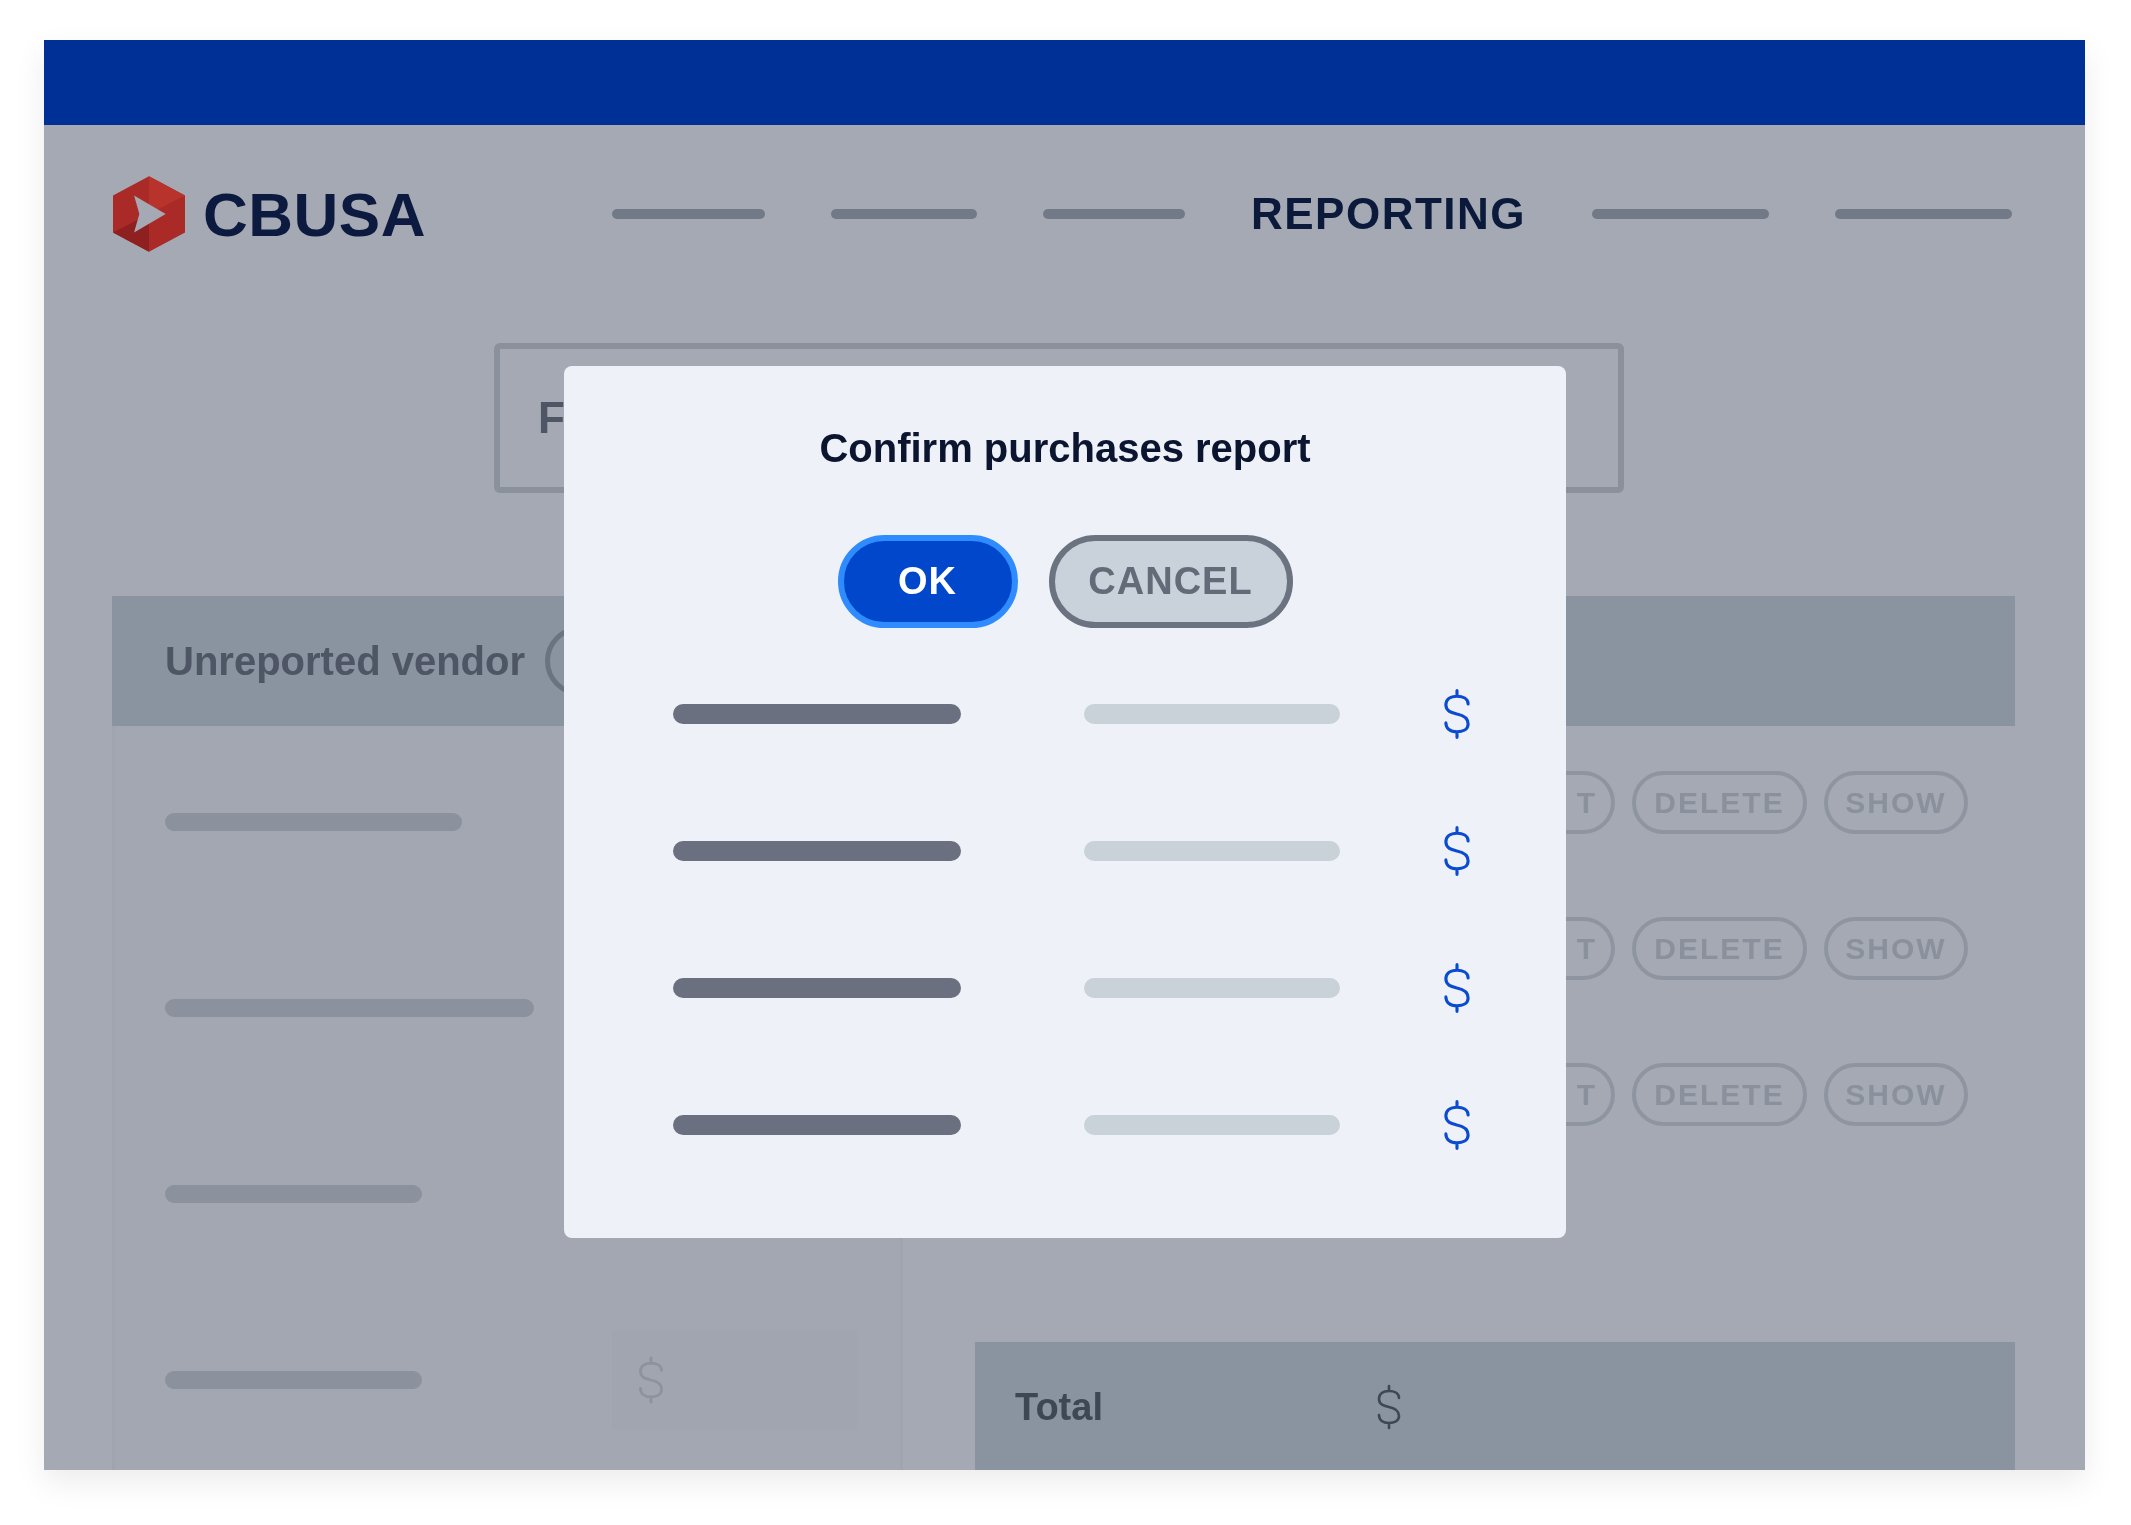 The width and height of the screenshot is (2131, 1525). What do you see at coordinates (1065, 448) in the screenshot?
I see `dialog-title: Confirm purchases report` at bounding box center [1065, 448].